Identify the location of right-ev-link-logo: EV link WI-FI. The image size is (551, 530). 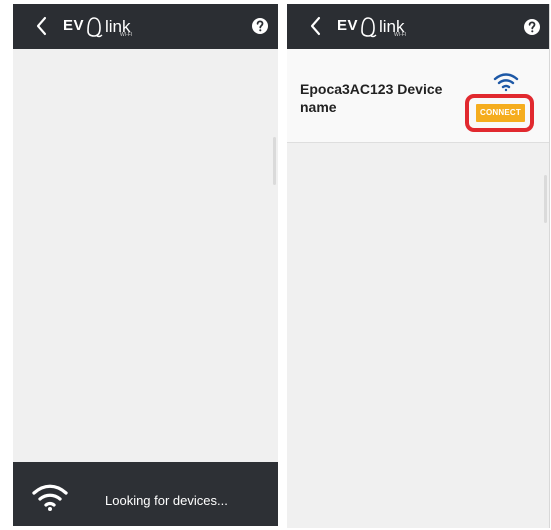
(379, 27).